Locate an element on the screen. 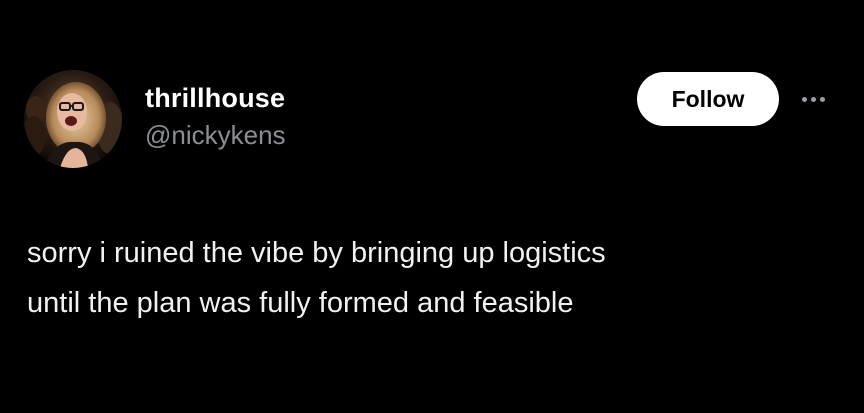  avatar-photo is located at coordinates (73, 119).